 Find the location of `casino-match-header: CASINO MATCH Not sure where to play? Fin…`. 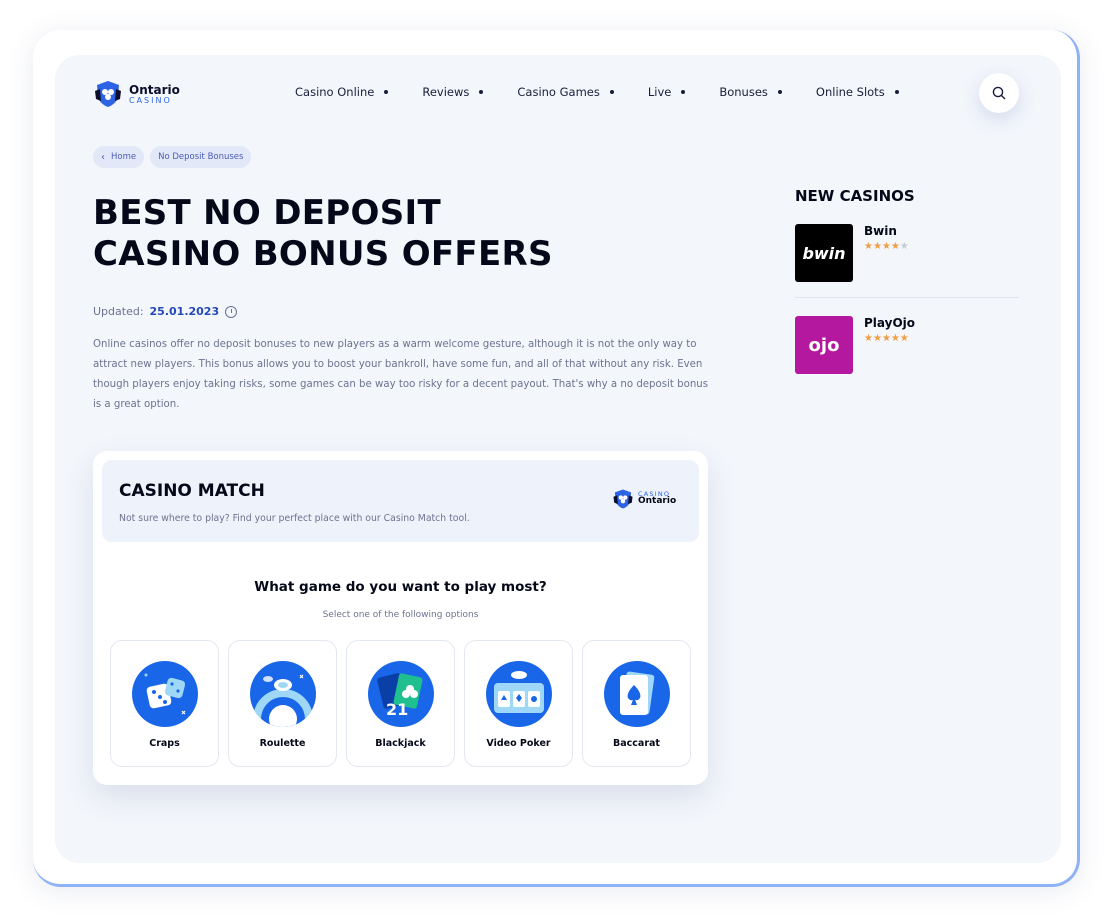

casino-match-header: CASINO MATCH Not sure where to play? Fin… is located at coordinates (400, 501).